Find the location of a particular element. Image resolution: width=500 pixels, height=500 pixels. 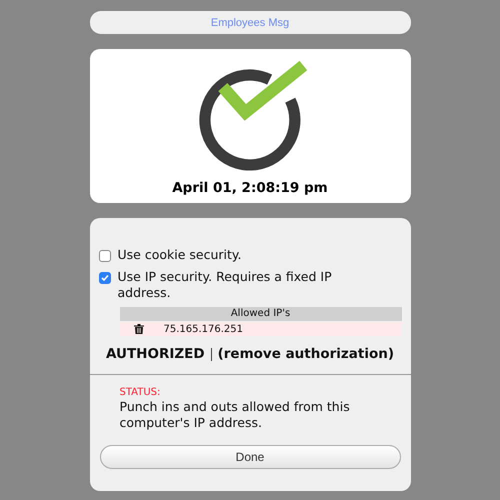

done-button: Done is located at coordinates (250, 457).